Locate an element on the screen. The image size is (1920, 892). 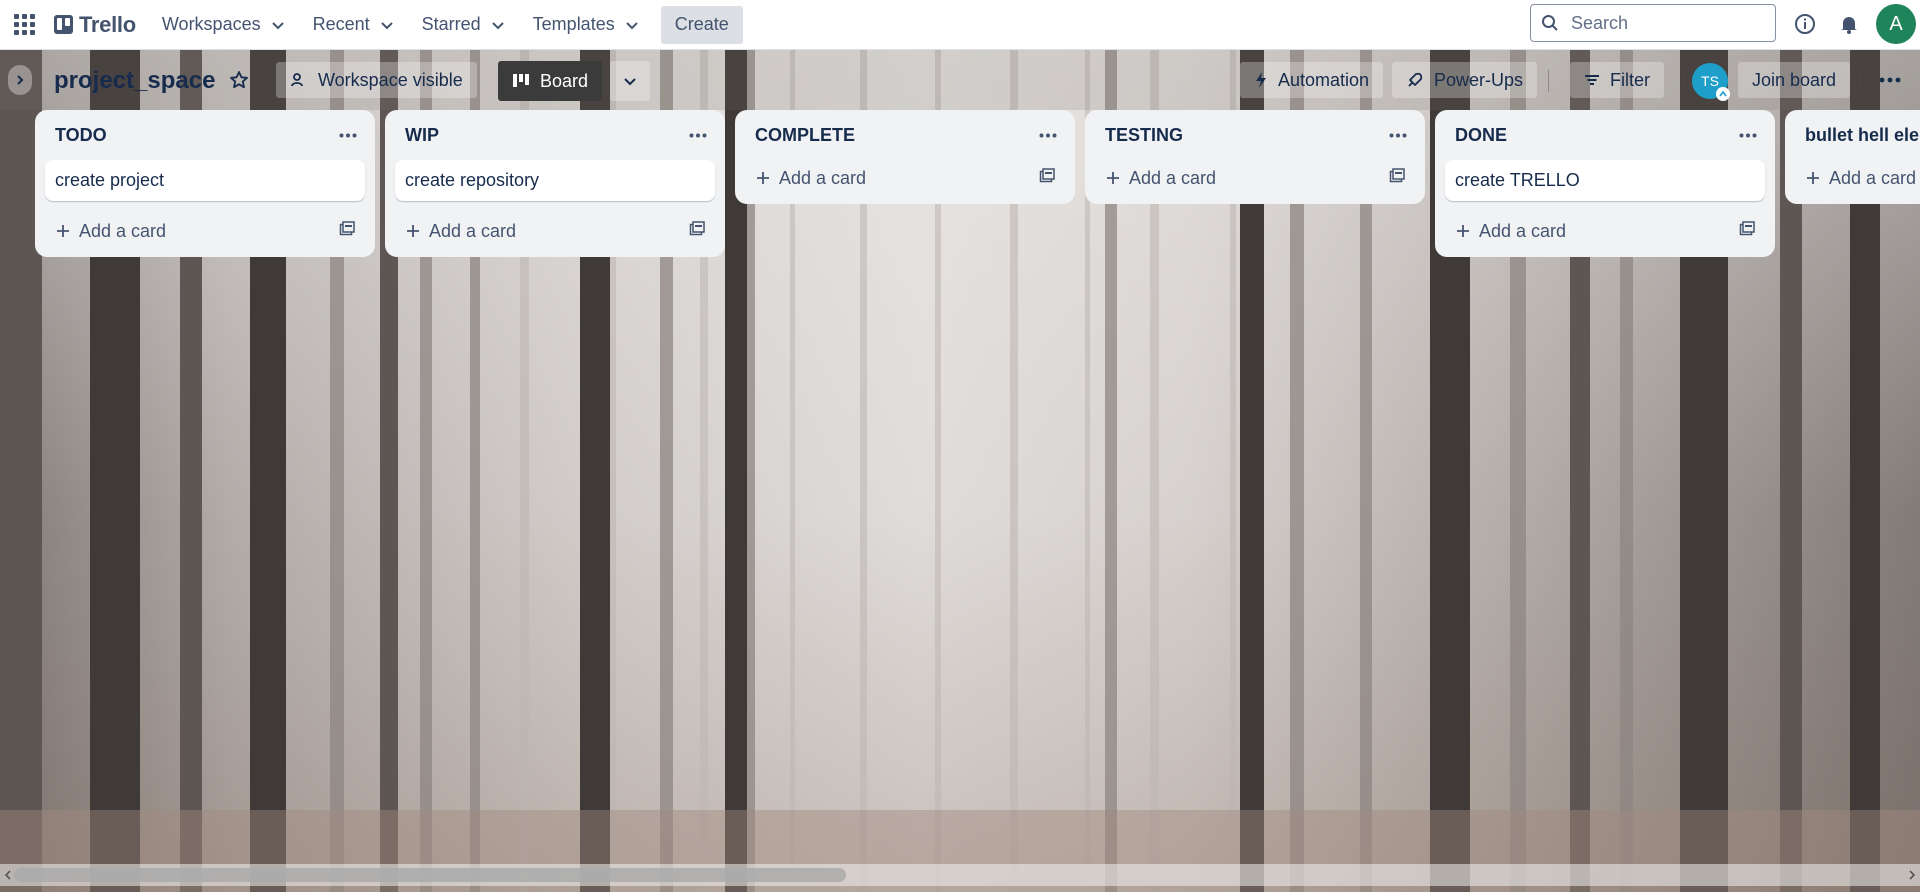
list-wip: WIP create repository Add a card is located at coordinates (555, 183).